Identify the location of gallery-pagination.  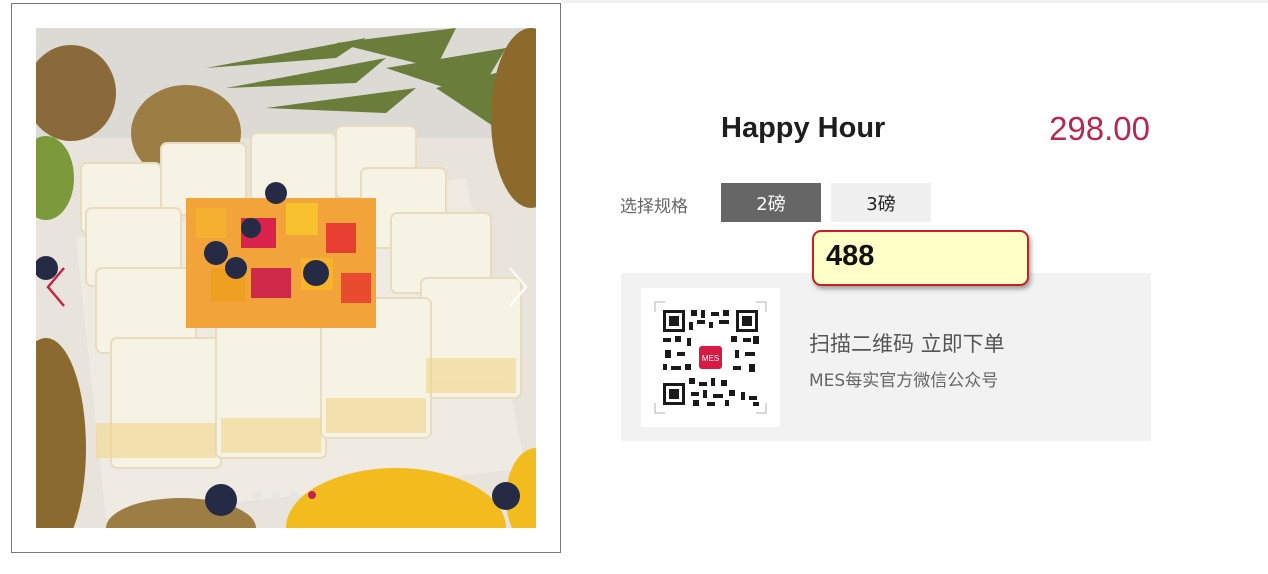
(285, 496).